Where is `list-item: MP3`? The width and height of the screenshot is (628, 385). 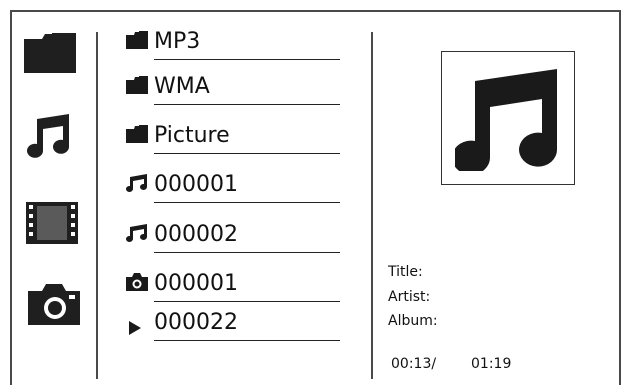
list-item: MP3 is located at coordinates (232, 40).